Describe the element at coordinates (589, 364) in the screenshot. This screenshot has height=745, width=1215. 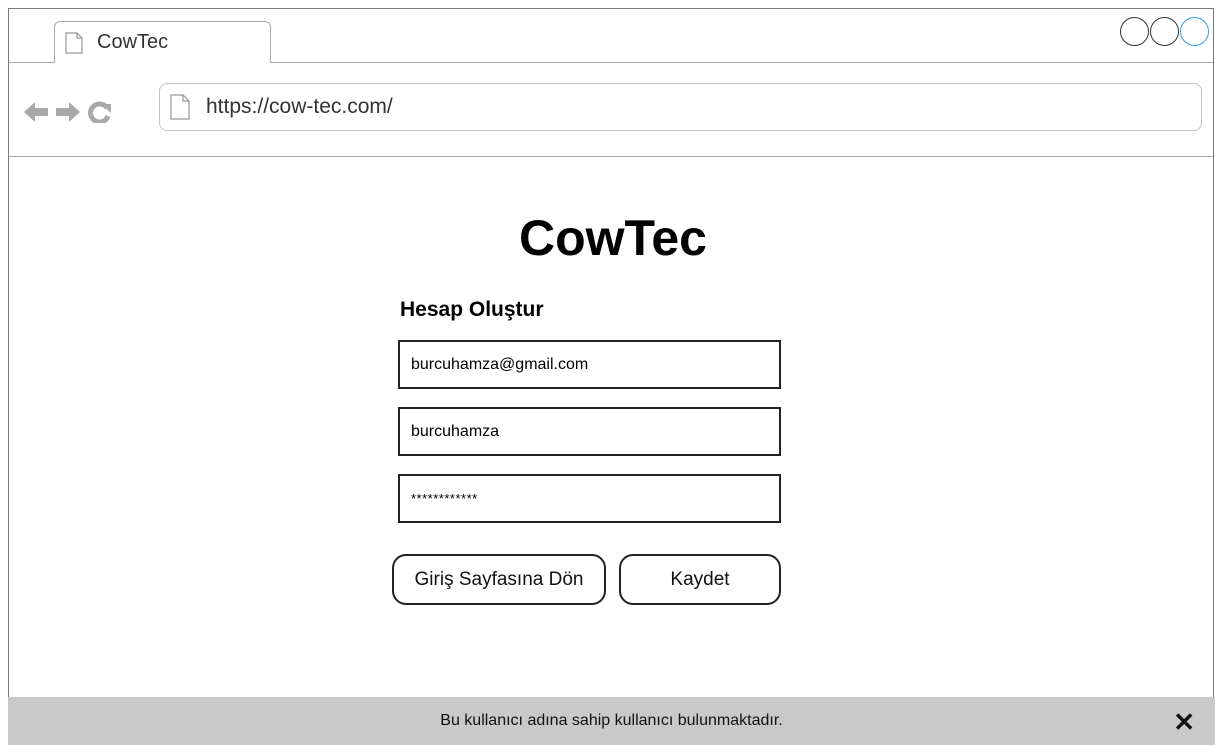
I see `email-field` at that location.